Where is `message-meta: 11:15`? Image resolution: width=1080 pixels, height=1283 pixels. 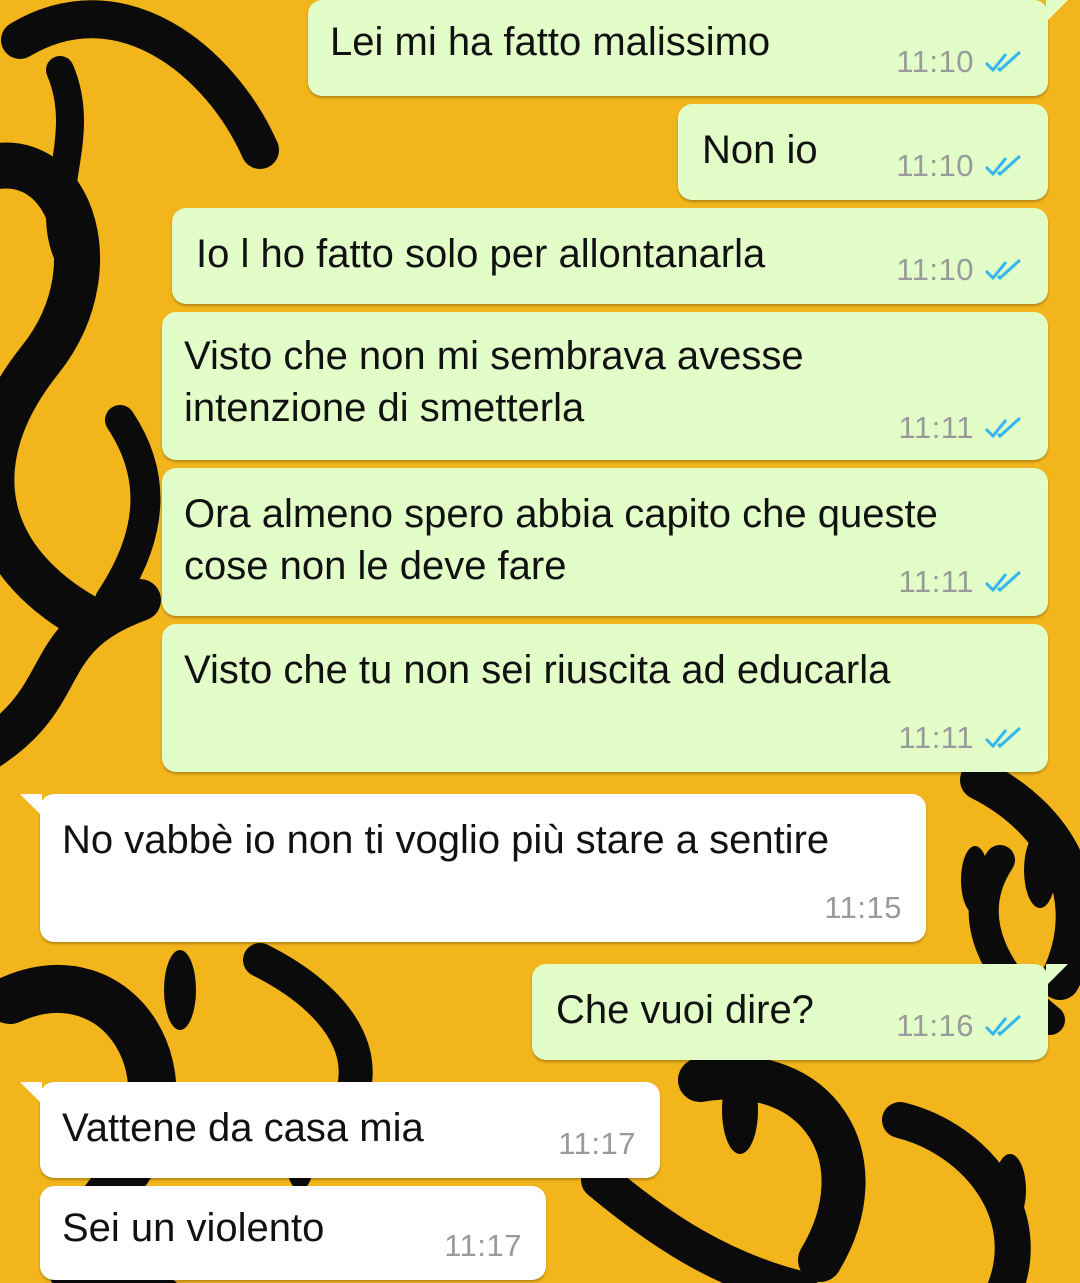
message-meta: 11:15 is located at coordinates (863, 908).